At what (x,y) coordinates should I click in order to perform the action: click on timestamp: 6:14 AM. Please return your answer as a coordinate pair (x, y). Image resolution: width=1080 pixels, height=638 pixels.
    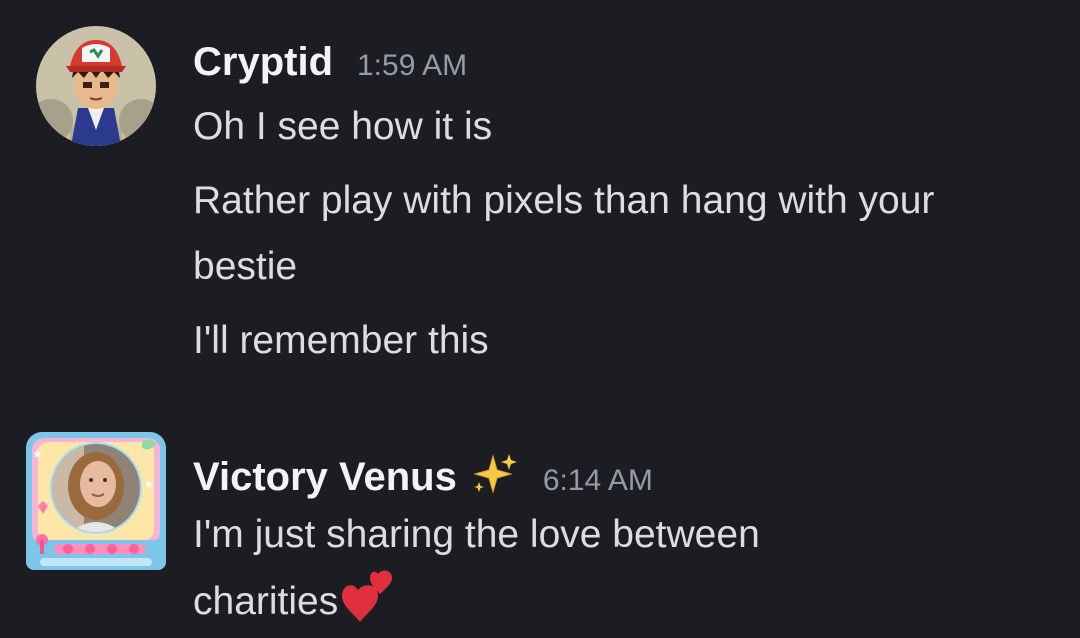
    Looking at the image, I should click on (598, 481).